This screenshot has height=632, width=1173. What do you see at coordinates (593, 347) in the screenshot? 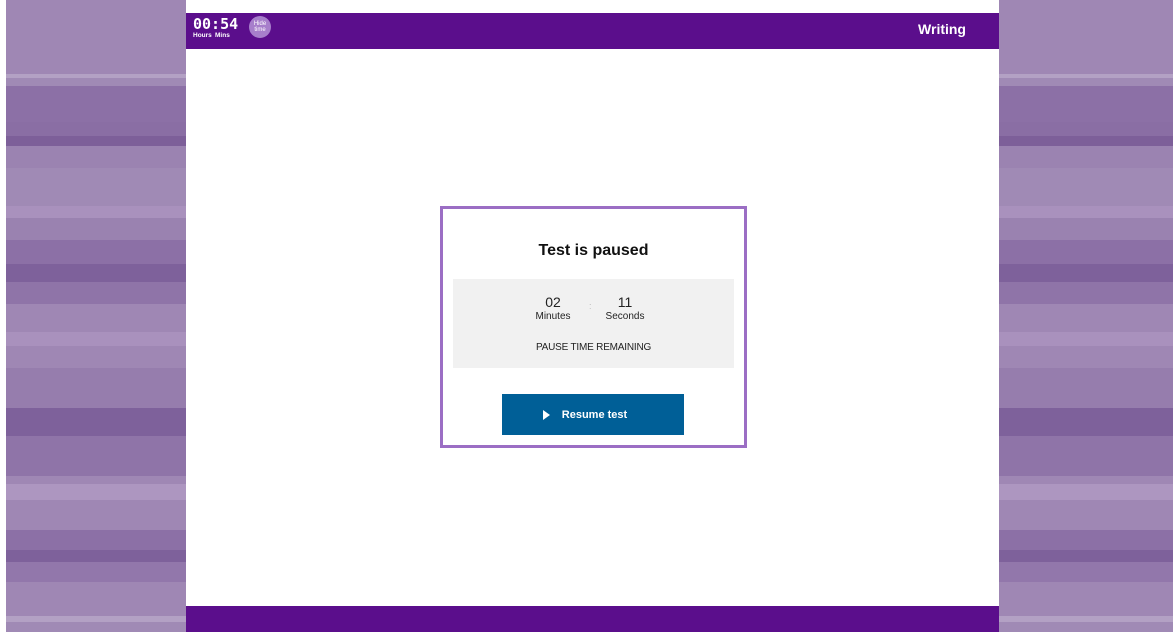
I see `pause-time-caption: PAUSE TIME REMAINING` at bounding box center [593, 347].